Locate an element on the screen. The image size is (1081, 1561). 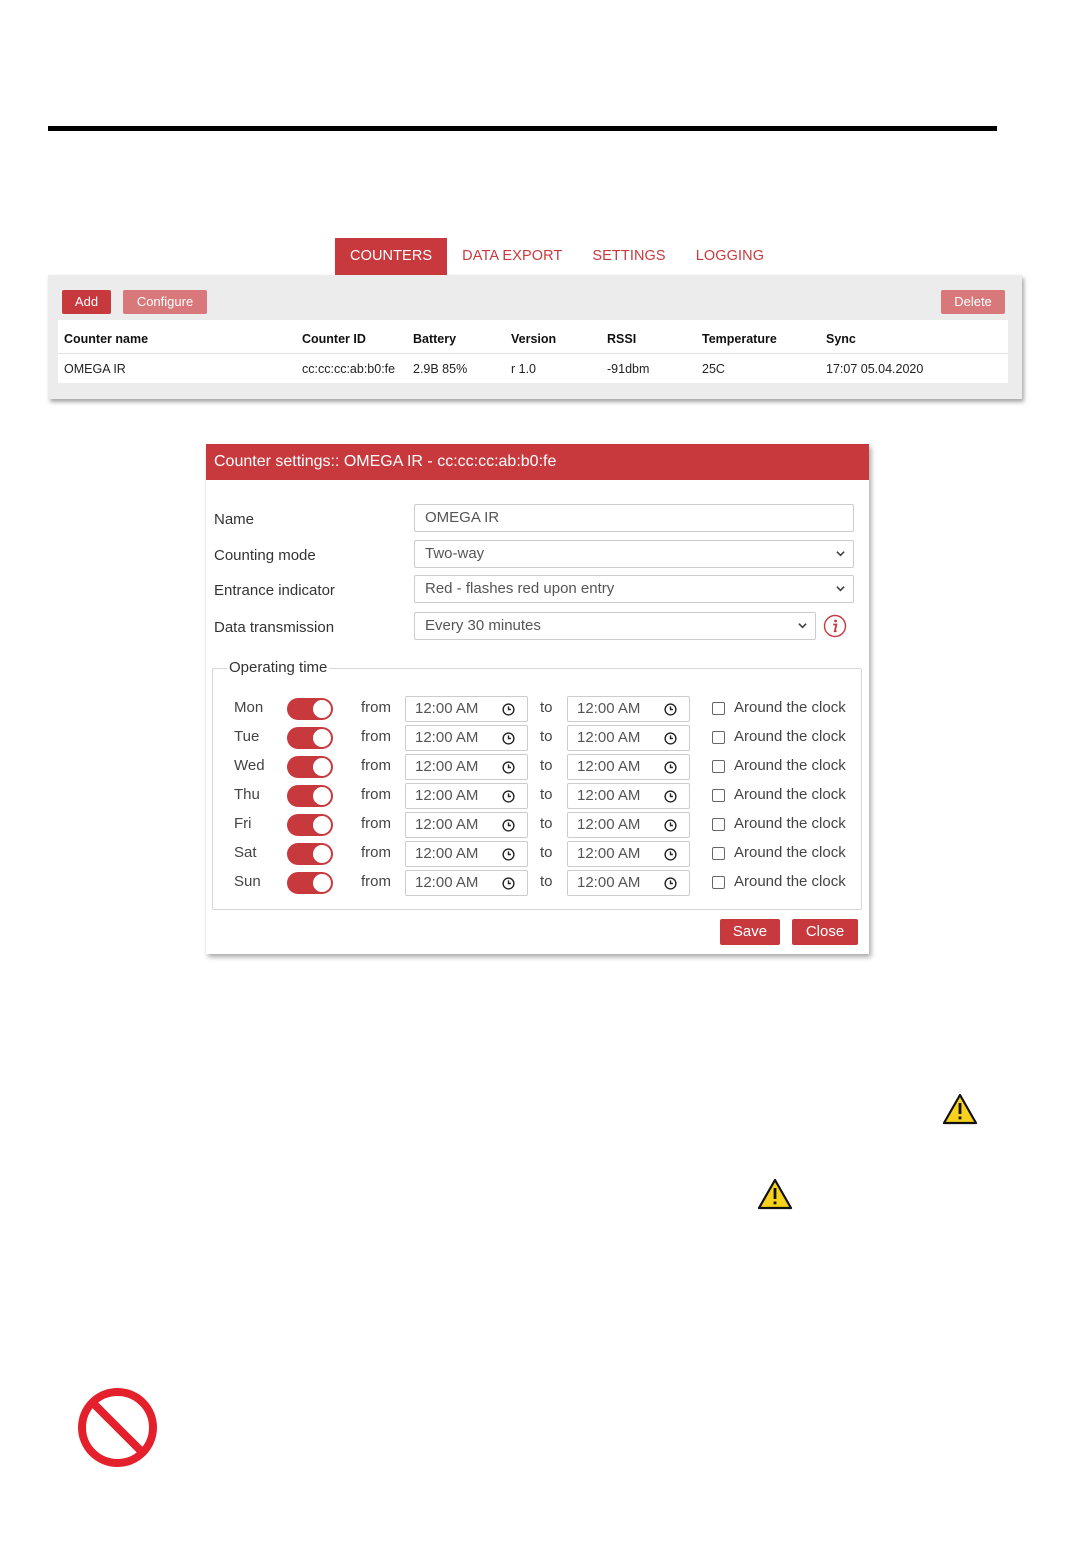
cell-version: r 1.0 is located at coordinates (524, 369).